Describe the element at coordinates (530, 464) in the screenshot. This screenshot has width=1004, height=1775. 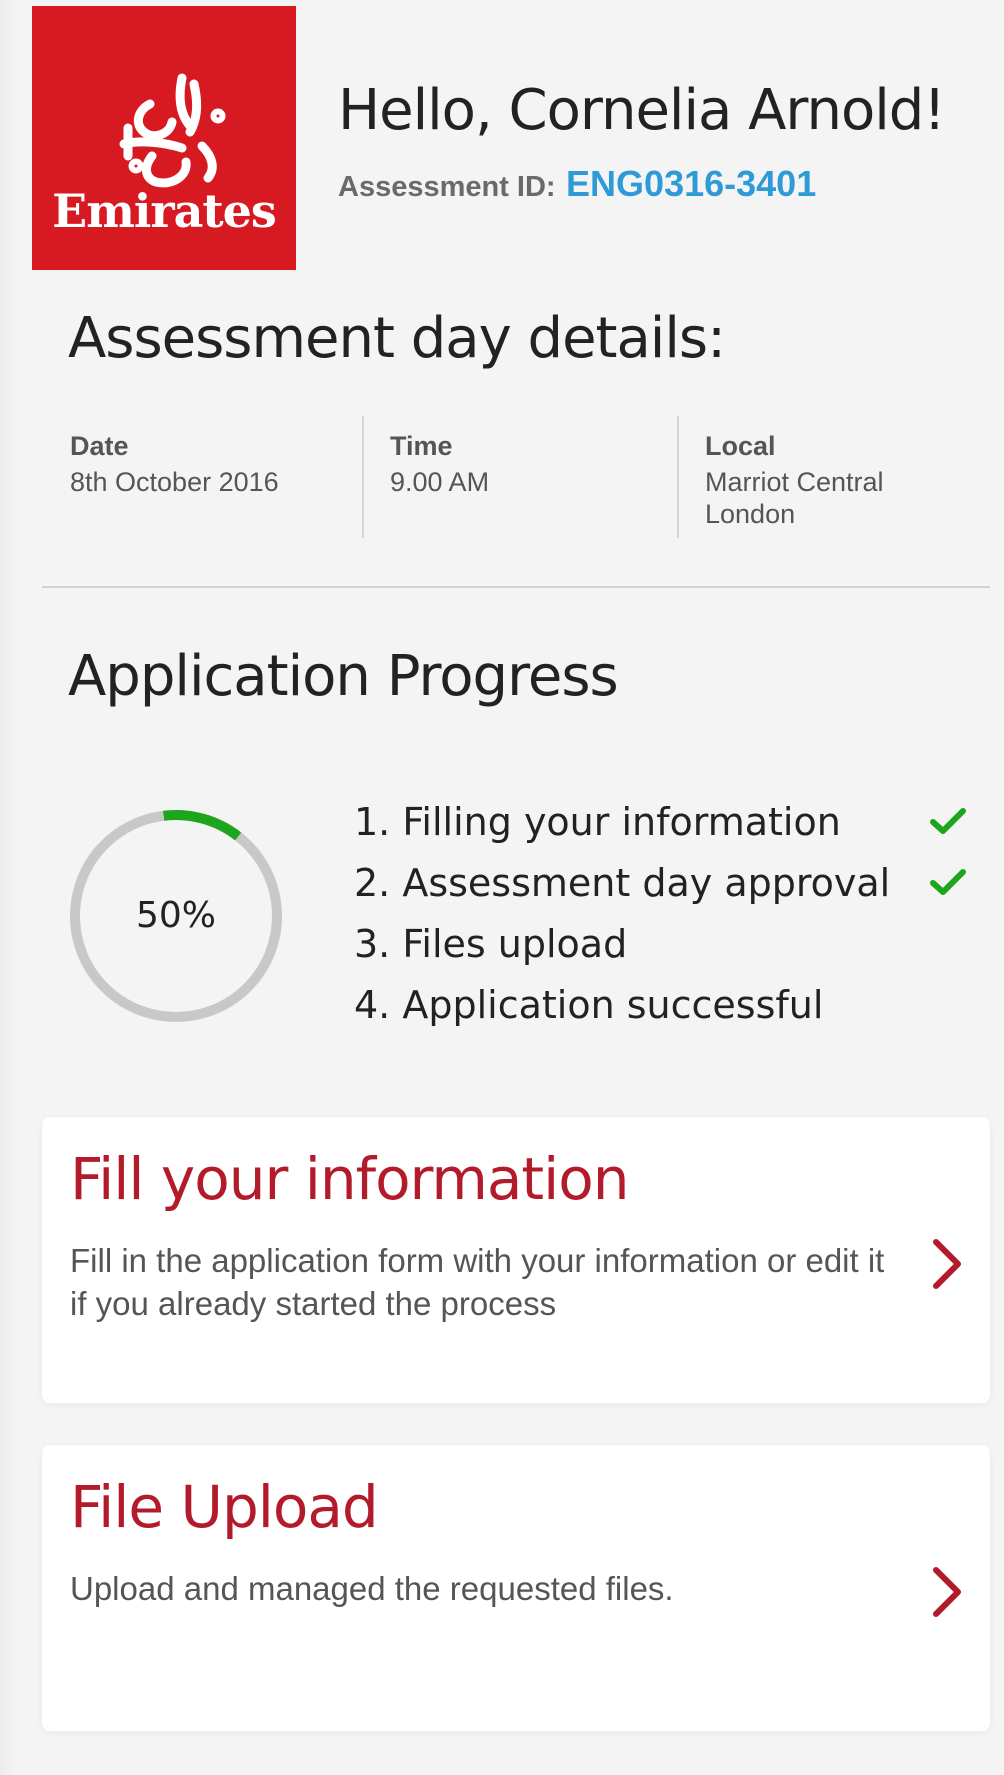
I see `detail-time: Time 9.00 AM` at that location.